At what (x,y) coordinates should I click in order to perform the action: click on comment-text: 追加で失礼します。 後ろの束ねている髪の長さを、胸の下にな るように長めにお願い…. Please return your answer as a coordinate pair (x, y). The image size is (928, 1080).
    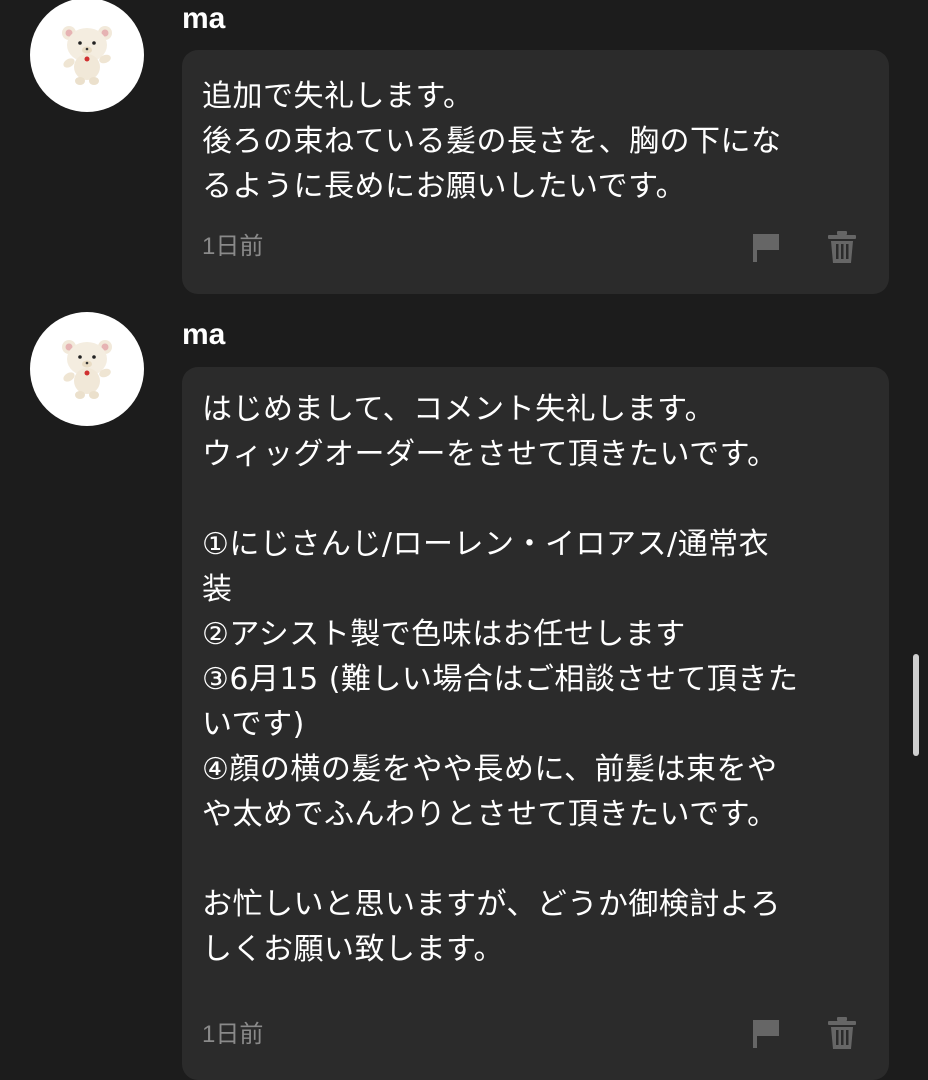
    Looking at the image, I should click on (492, 141).